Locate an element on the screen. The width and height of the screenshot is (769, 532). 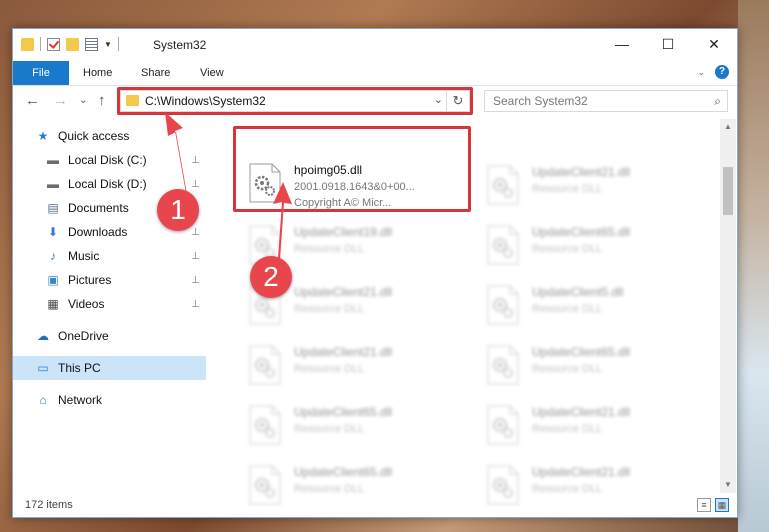
tab-share: Share is located at coordinates (155, 73).